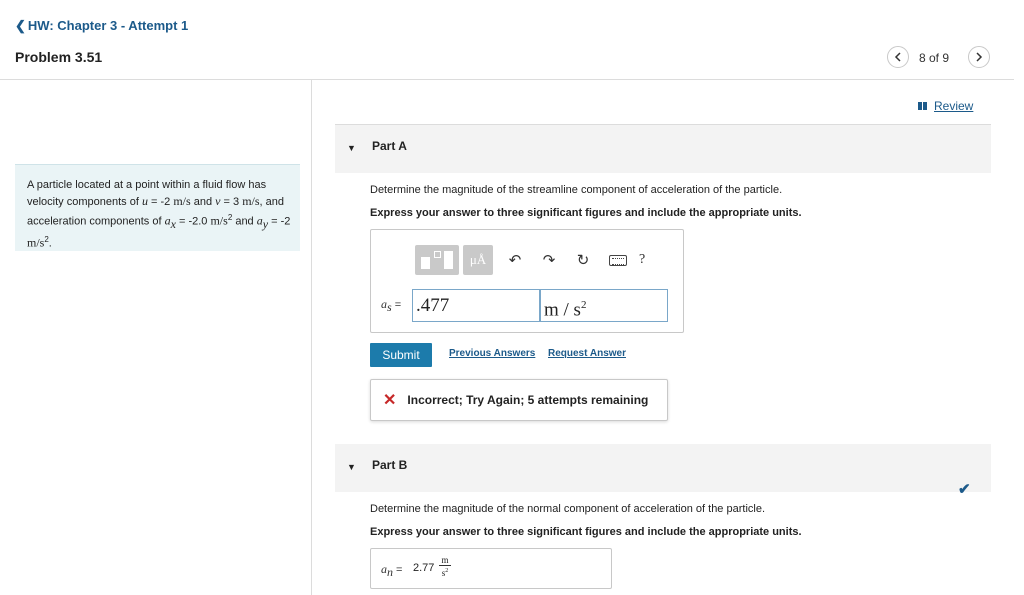 The height and width of the screenshot is (595, 1024). What do you see at coordinates (108, 25) in the screenshot?
I see `hw-title: HW: Chapter 3 - Attempt 1` at bounding box center [108, 25].